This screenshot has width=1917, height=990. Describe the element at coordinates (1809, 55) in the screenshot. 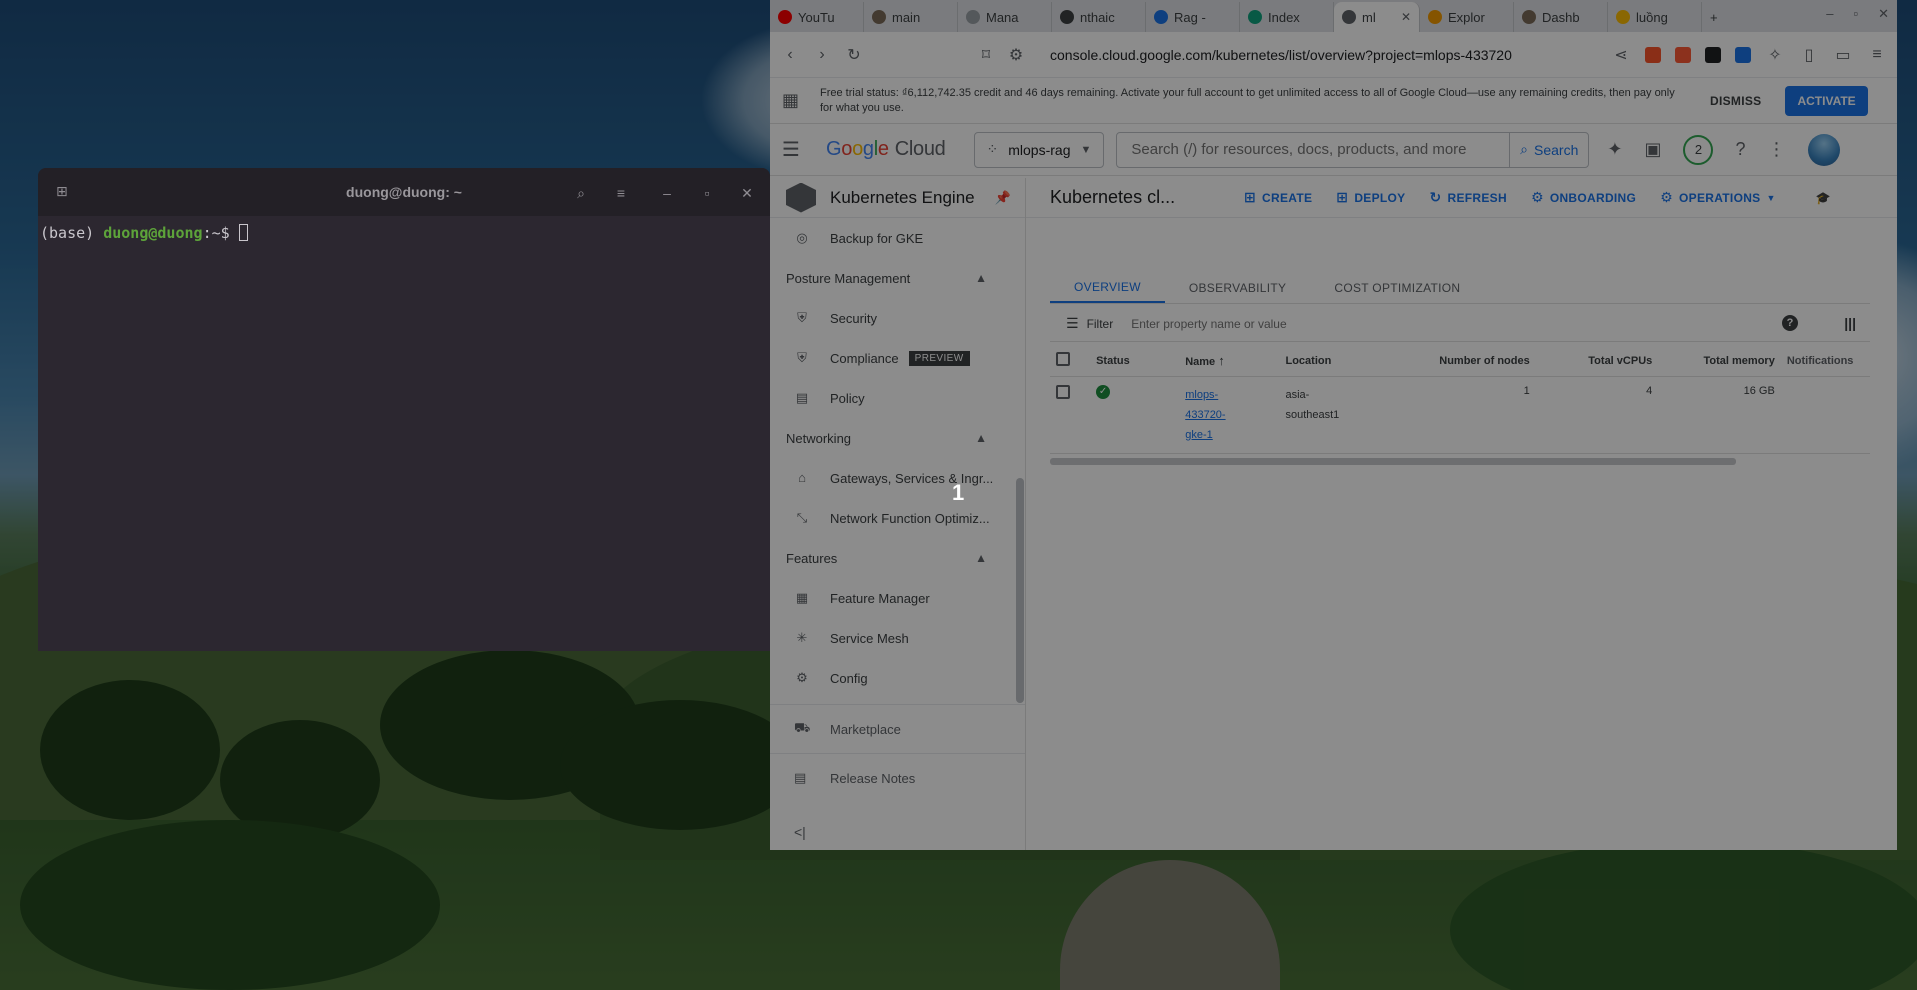

I see `sidebar-toggle-icon: ▯` at that location.